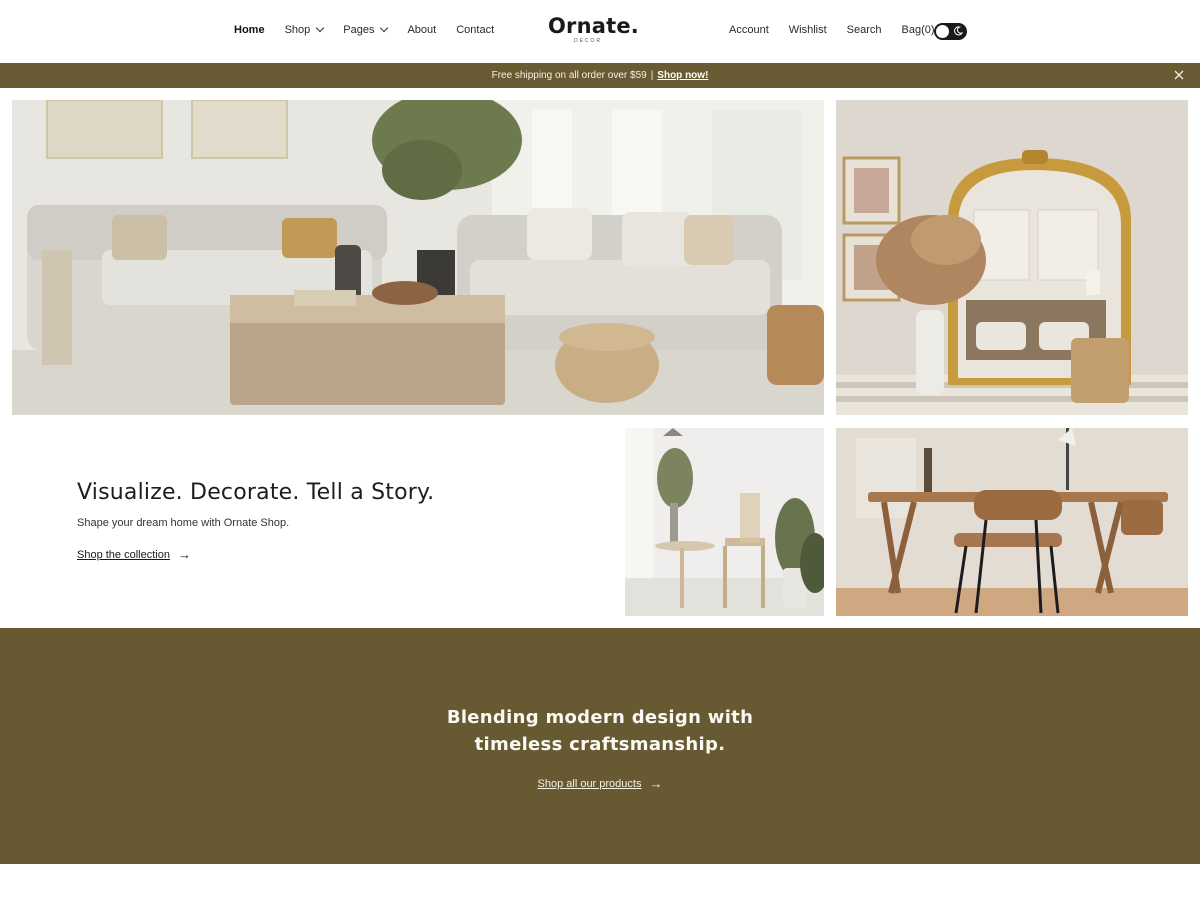  I want to click on theme-toggle, so click(950, 31).